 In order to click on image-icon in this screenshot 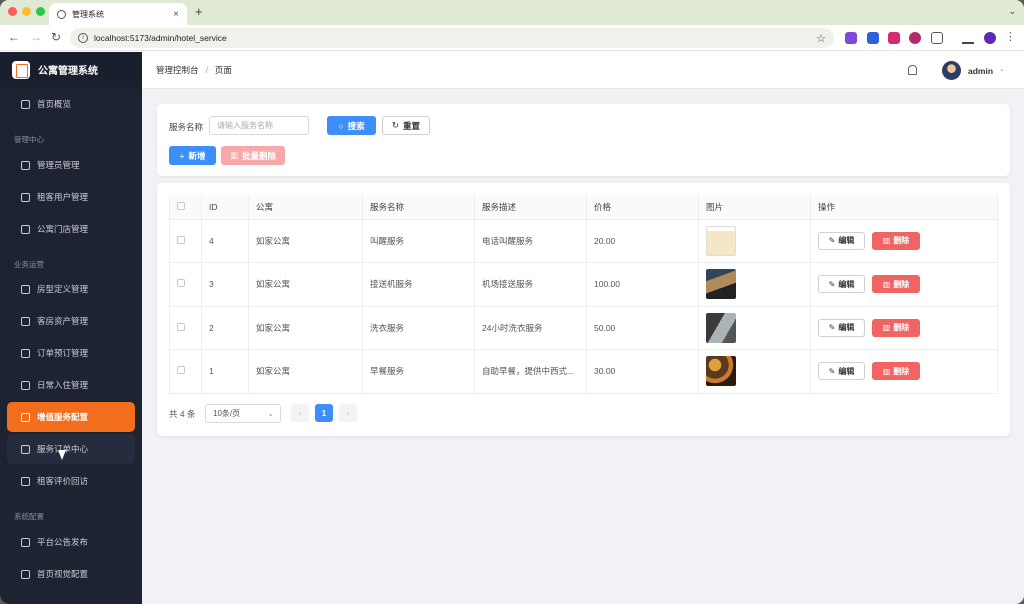, I will do `click(25, 574)`.